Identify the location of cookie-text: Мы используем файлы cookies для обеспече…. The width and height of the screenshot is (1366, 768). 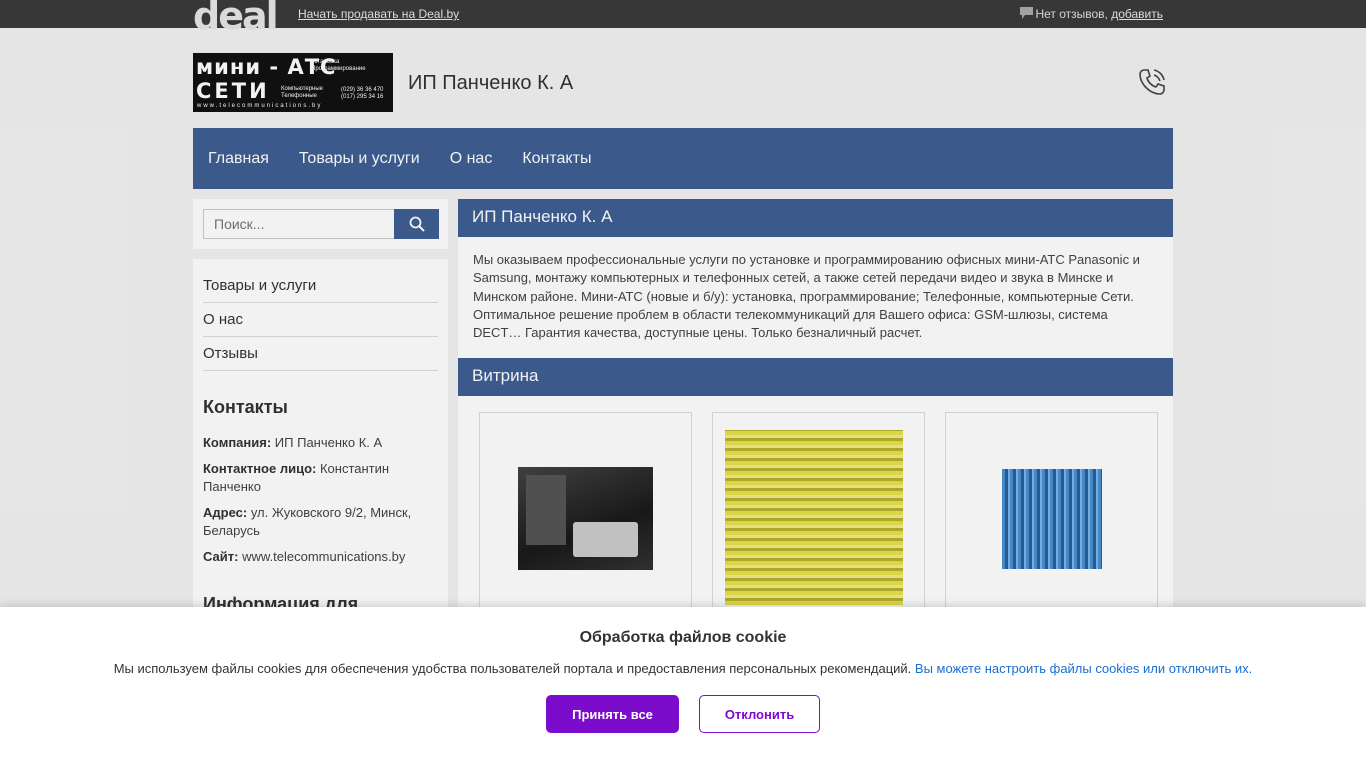
(683, 668).